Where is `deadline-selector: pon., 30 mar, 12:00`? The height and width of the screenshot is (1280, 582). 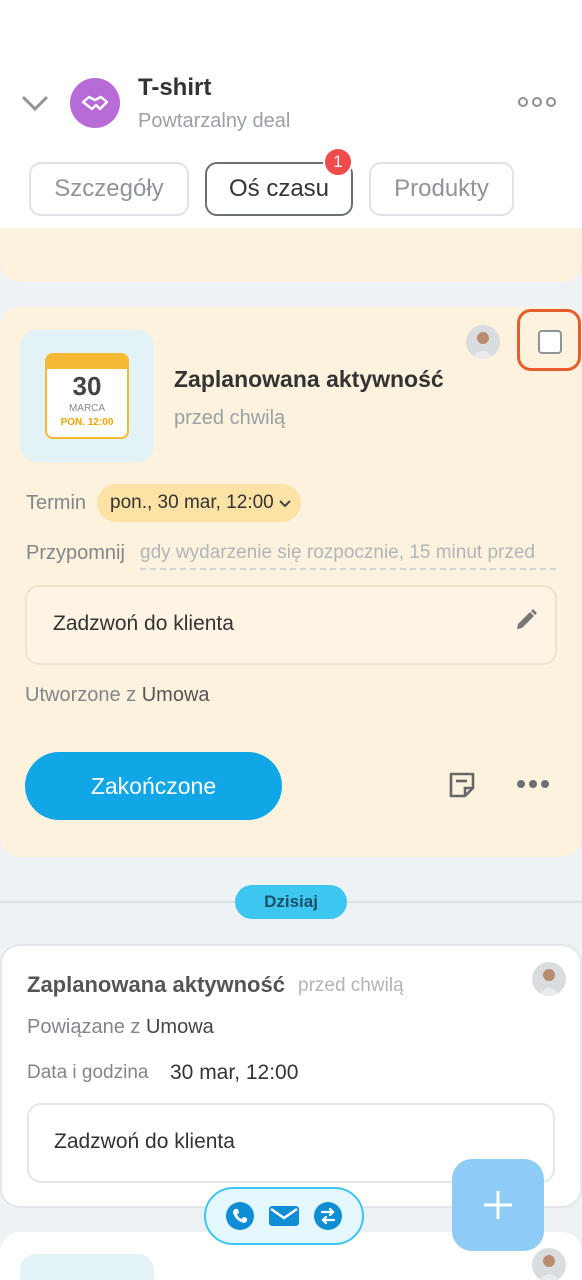
deadline-selector: pon., 30 mar, 12:00 is located at coordinates (199, 503).